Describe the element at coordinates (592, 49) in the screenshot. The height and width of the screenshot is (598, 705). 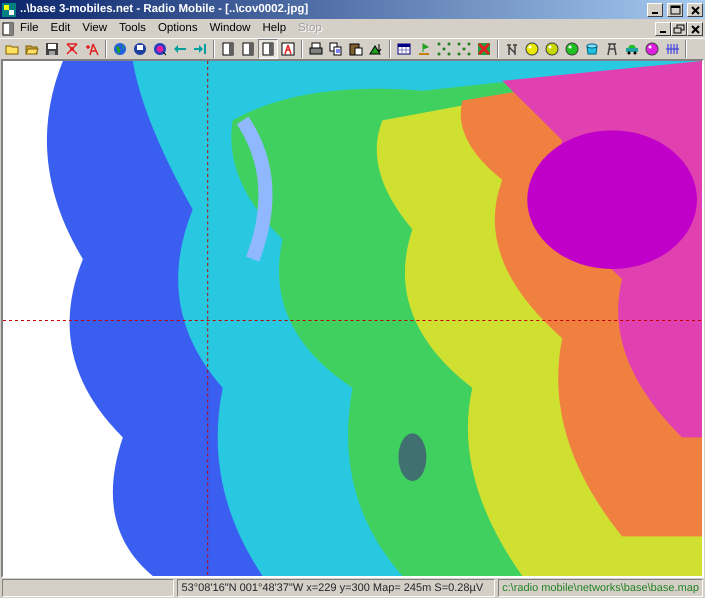
I see `cup-icon` at that location.